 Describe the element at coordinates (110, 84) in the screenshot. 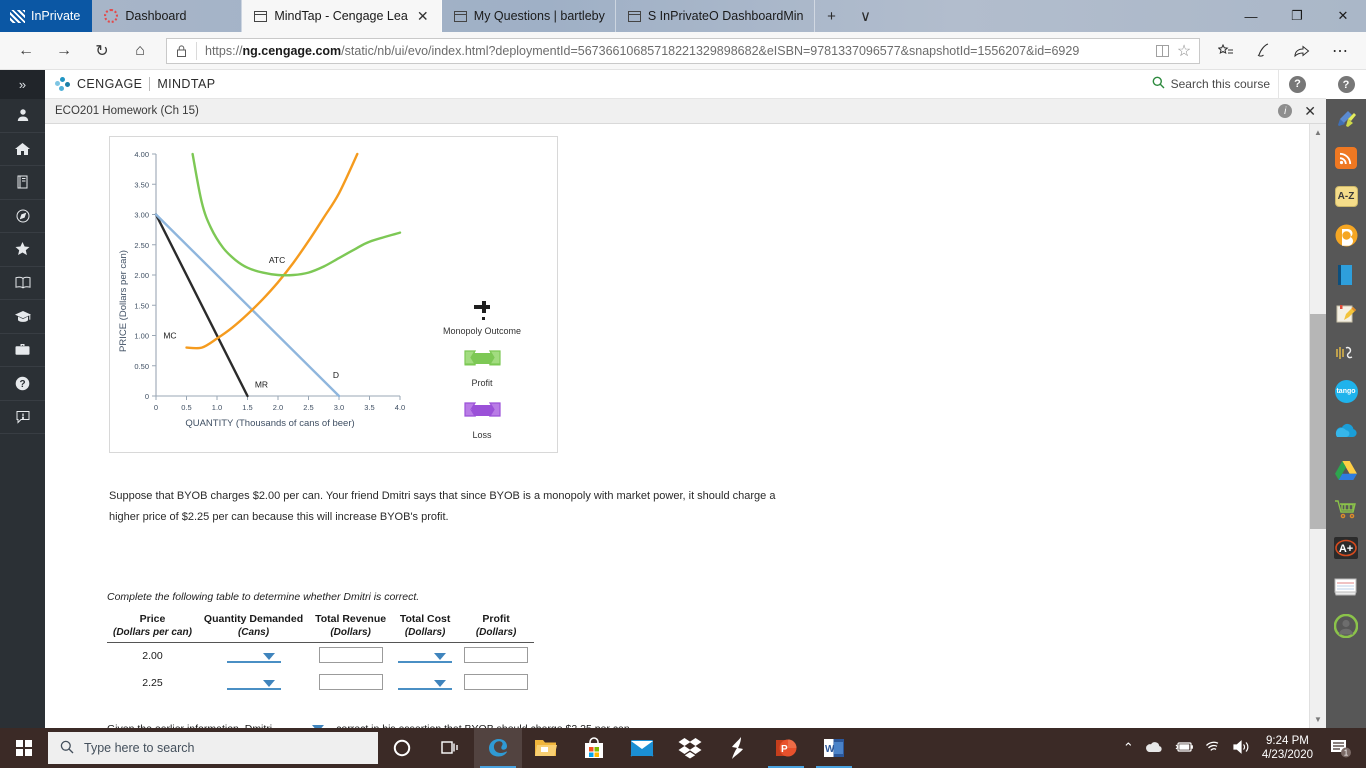

I see `brand-cengage-label: CENGAGE` at that location.